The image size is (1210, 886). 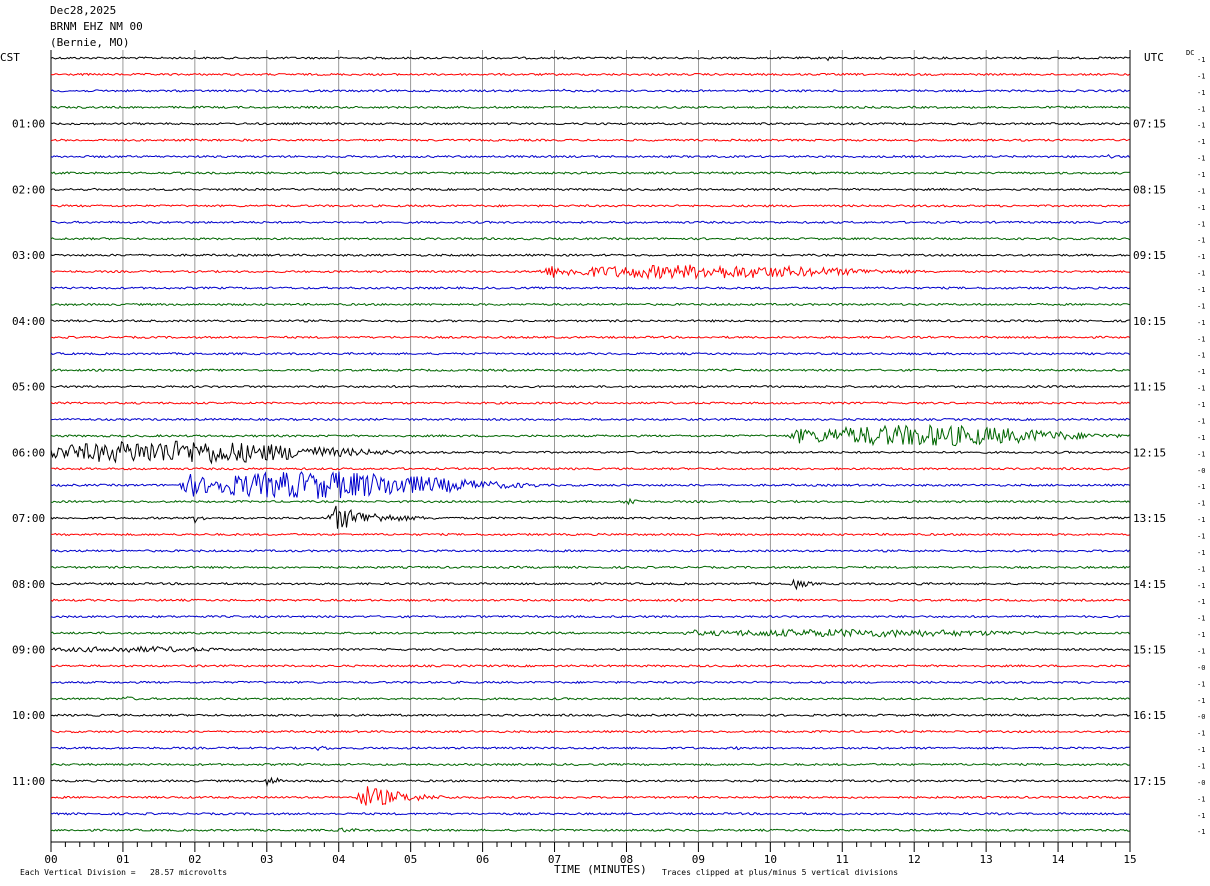 What do you see at coordinates (410, 859) in the screenshot?
I see `x-tick-label: 05` at bounding box center [410, 859].